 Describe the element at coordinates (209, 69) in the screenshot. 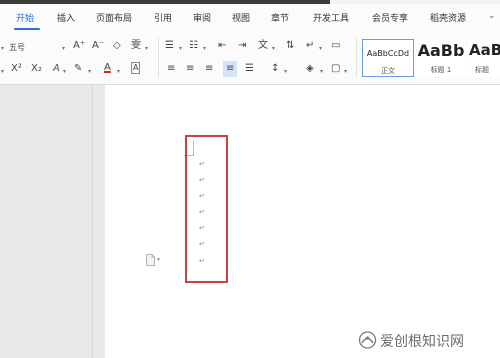

I see `align-right-button: ≡` at that location.